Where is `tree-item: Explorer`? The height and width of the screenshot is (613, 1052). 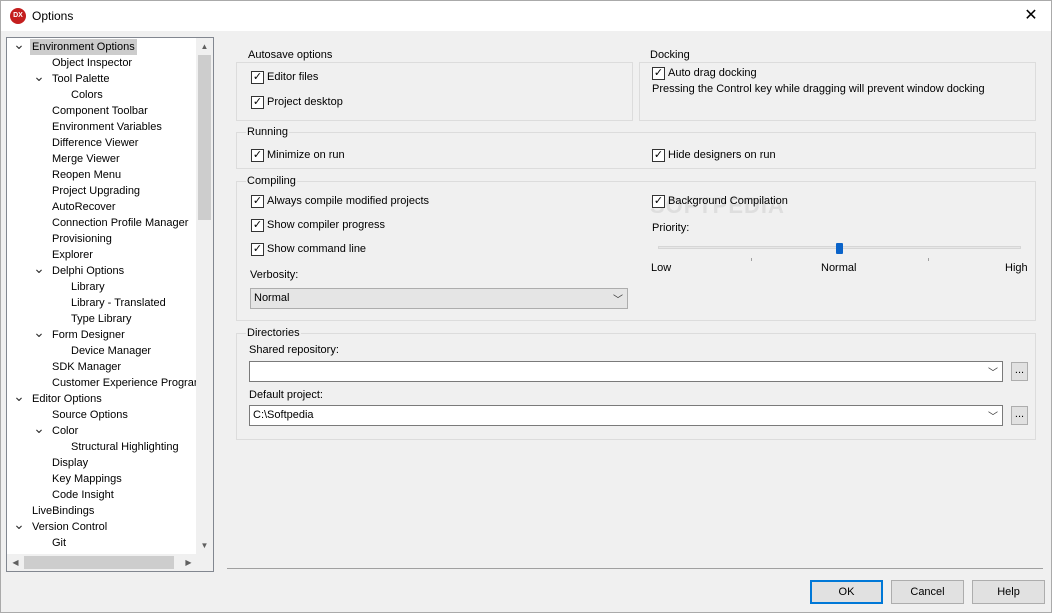 tree-item: Explorer is located at coordinates (72, 255).